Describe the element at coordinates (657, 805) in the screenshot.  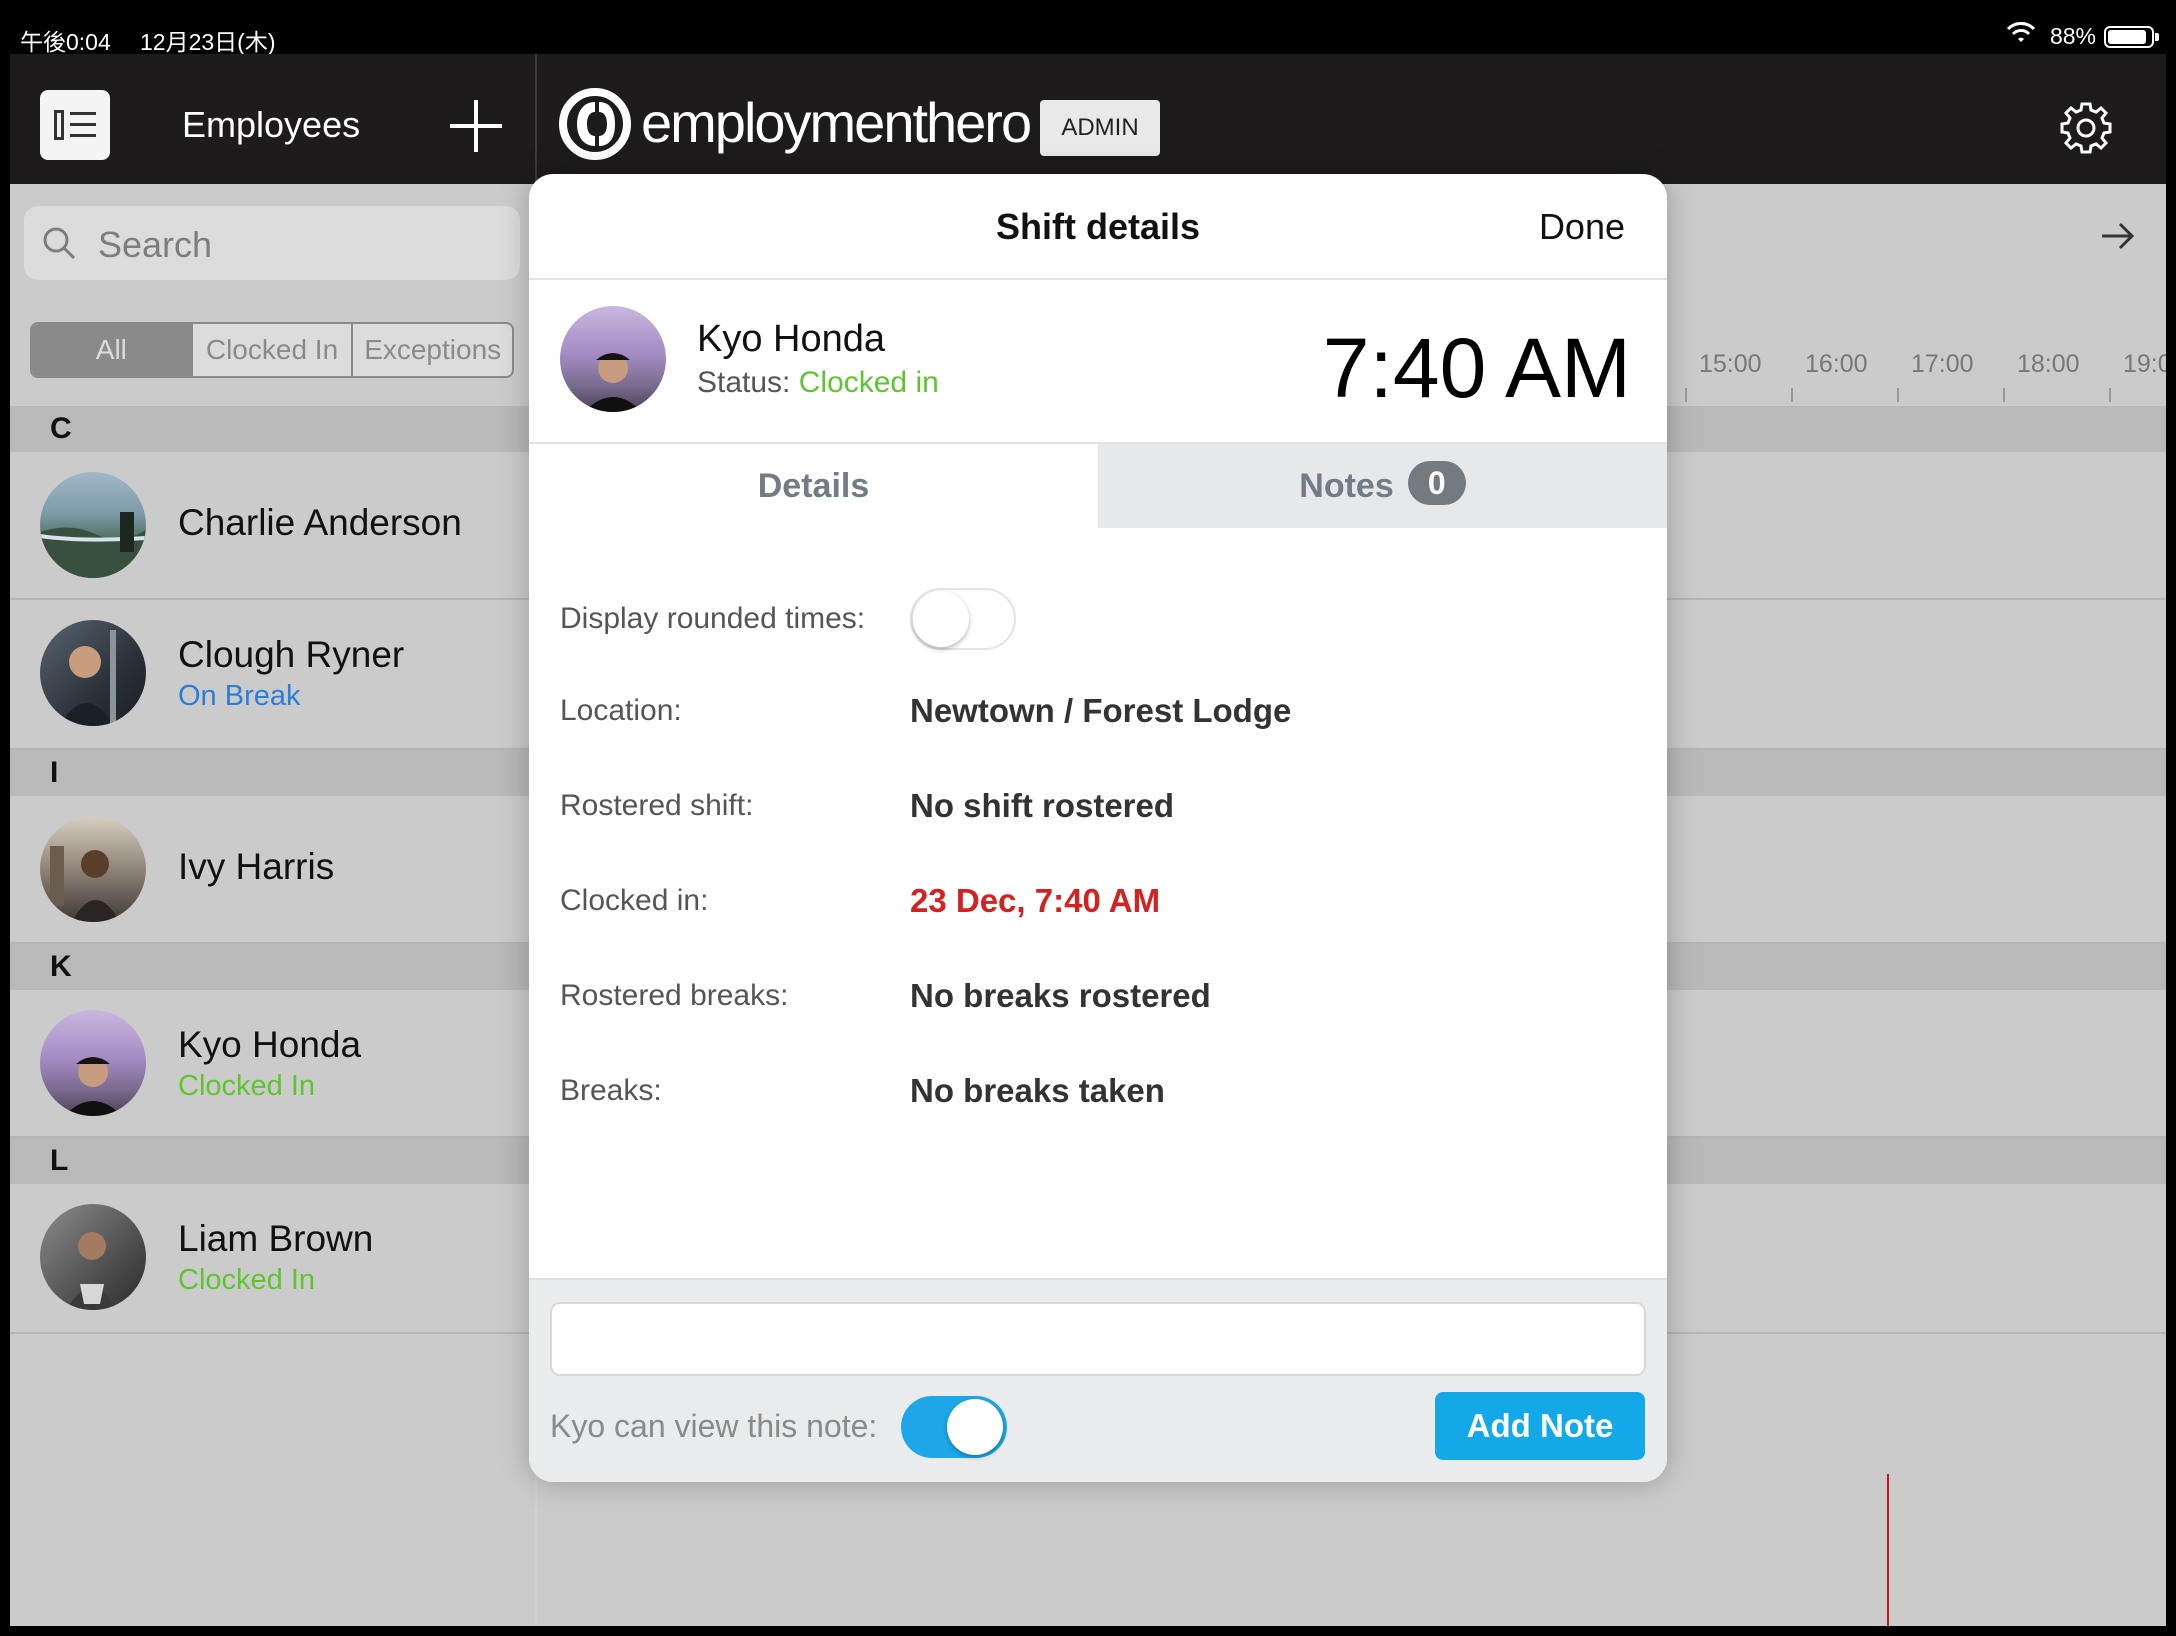
I see `rostered-shift-label: Rostered shift:` at that location.